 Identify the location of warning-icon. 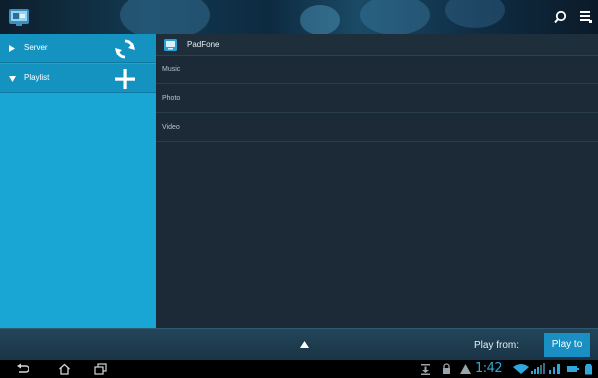
(465, 369).